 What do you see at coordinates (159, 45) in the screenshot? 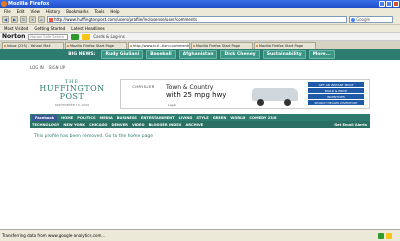
I see `tab-huffington-active: http://www.huf...tion=comments` at bounding box center [159, 45].